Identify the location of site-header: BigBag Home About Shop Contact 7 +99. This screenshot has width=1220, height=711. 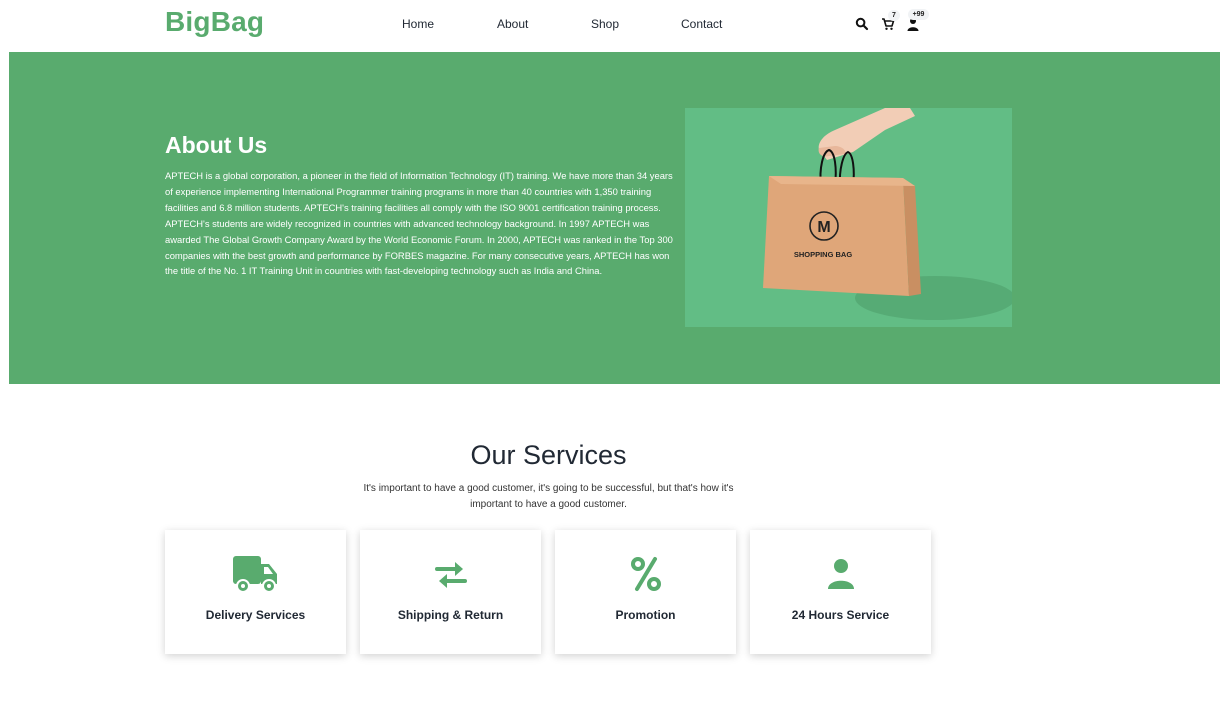
(610, 26).